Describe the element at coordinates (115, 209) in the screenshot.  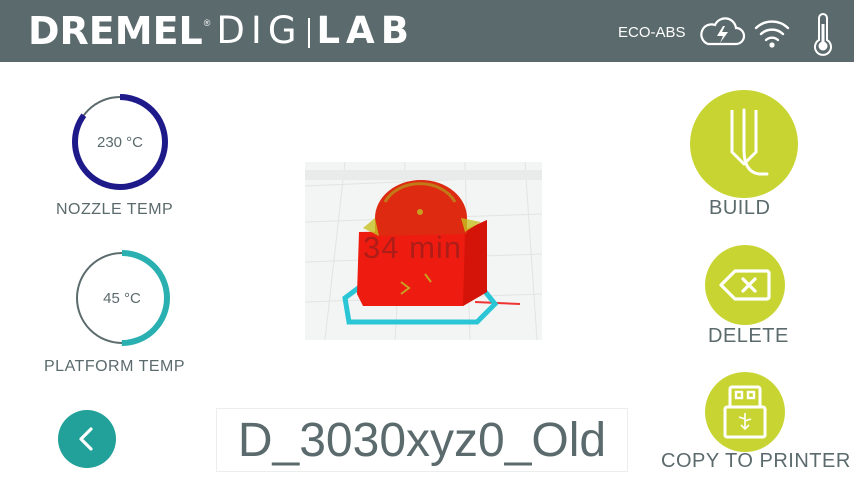
I see `nozzle-temp-label: NOZZLE TEMP` at that location.